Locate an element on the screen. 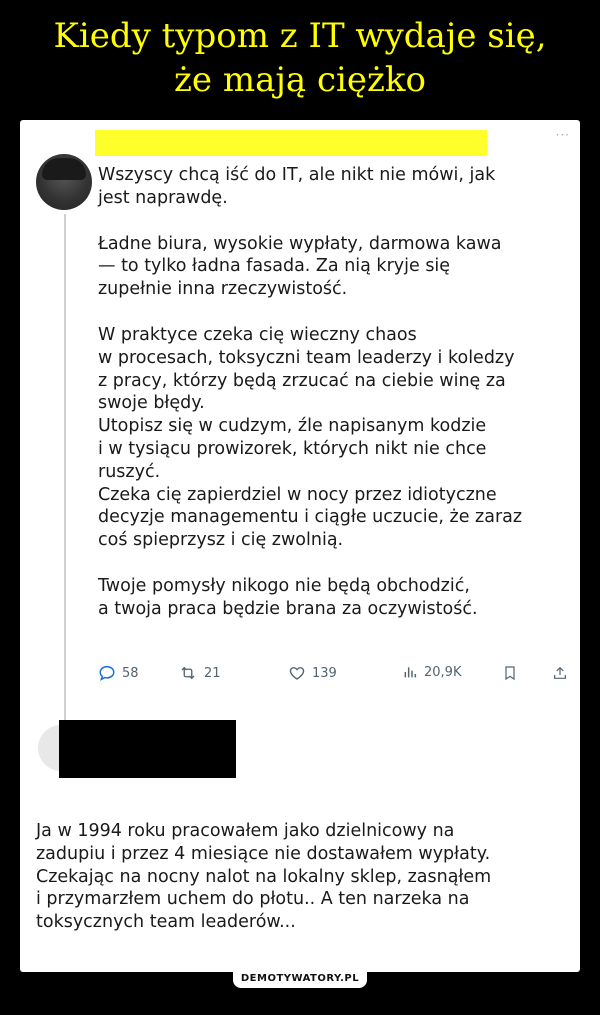 The height and width of the screenshot is (1015, 600). reply-count: 58 is located at coordinates (130, 673).